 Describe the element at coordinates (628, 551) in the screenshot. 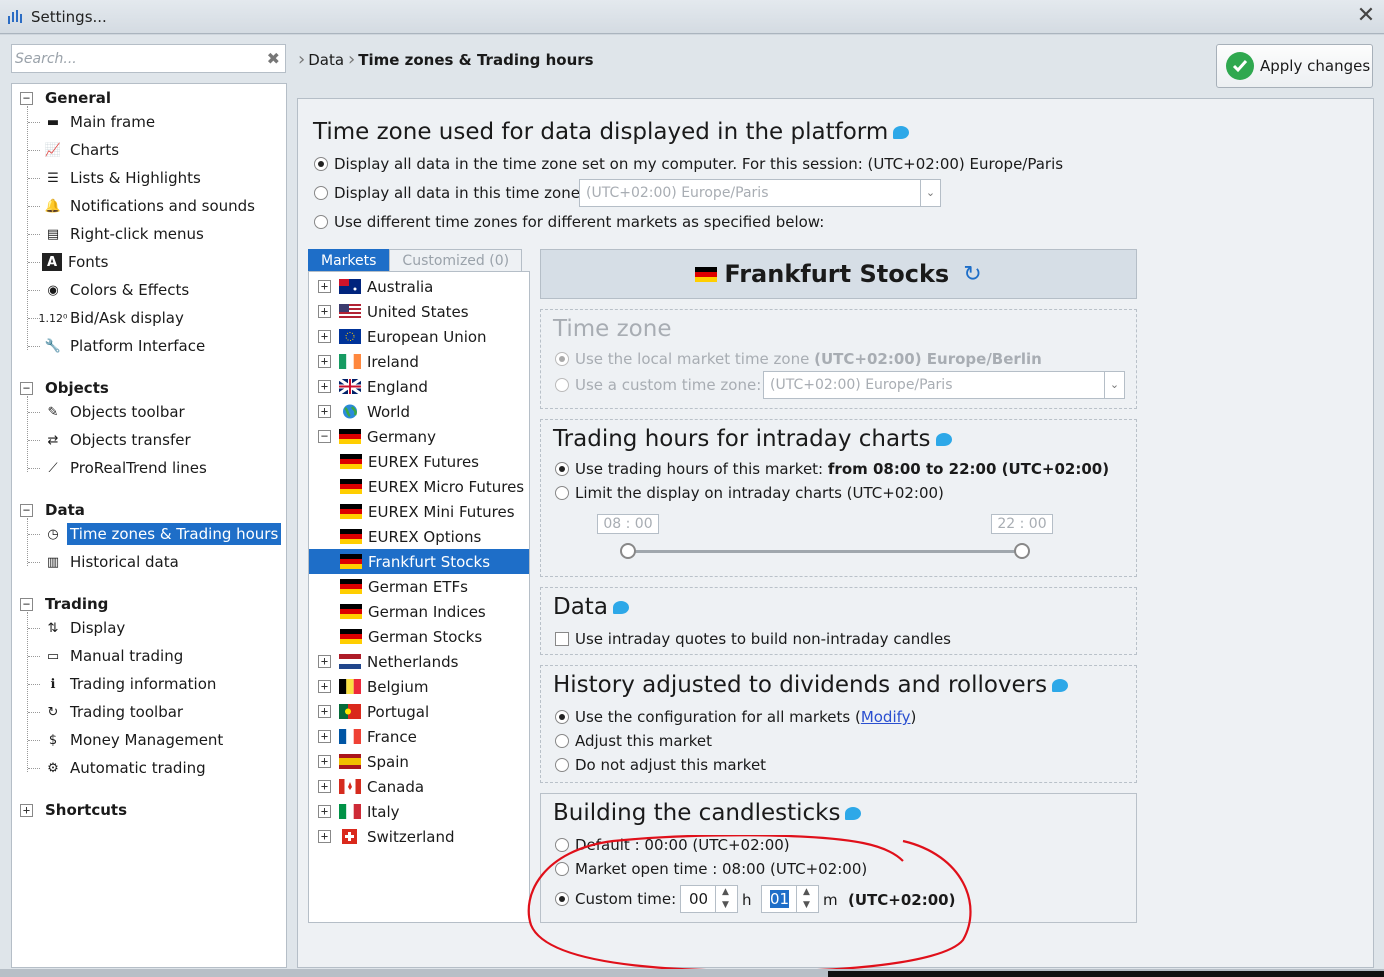

I see `slider-start-handle` at that location.